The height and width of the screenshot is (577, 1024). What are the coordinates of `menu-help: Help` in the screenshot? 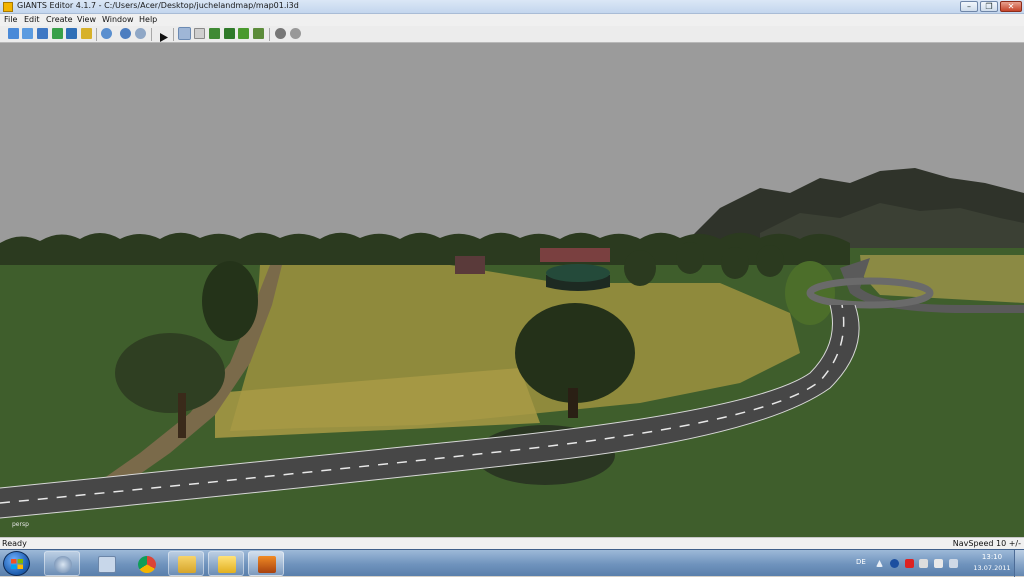 It's located at (148, 19).